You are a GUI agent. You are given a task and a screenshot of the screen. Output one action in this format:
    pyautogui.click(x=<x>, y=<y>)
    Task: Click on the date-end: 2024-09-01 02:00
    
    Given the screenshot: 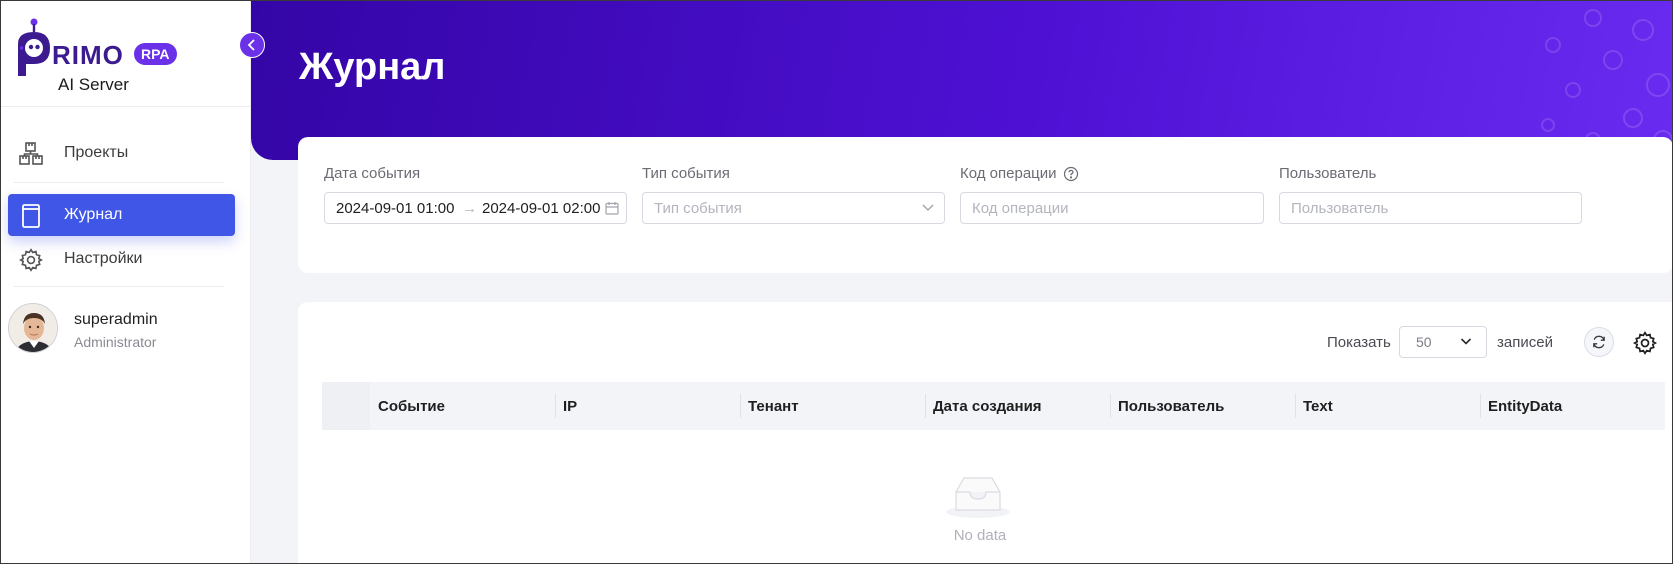 What is the action you would take?
    pyautogui.click(x=541, y=208)
    